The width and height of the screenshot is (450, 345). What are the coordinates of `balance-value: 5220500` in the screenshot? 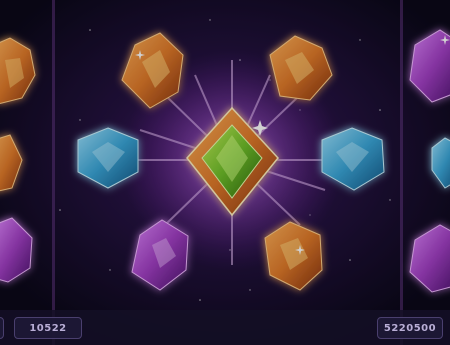 It's located at (410, 328).